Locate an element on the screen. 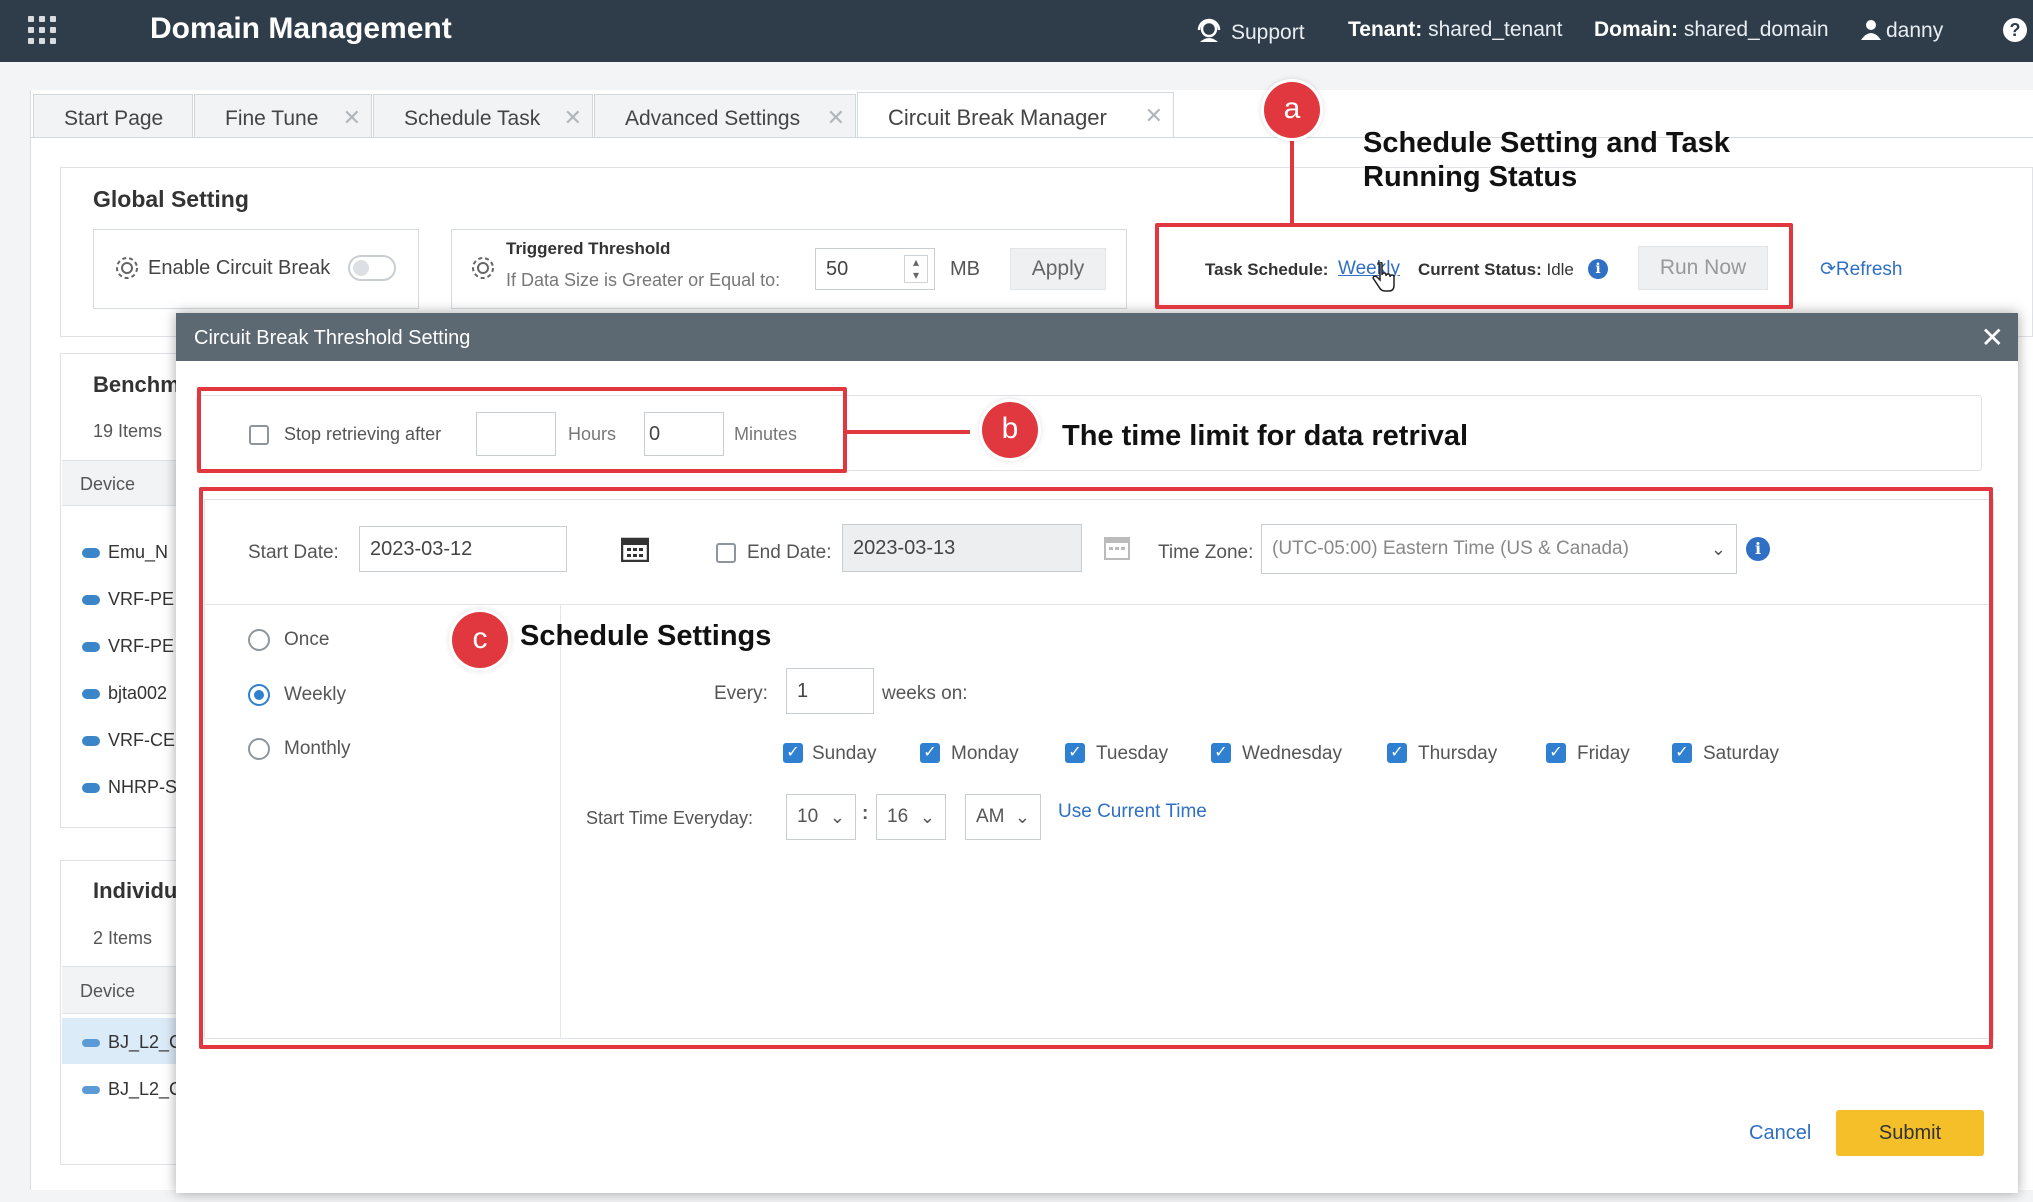 The height and width of the screenshot is (1202, 2033). user-menu: danny is located at coordinates (1901, 30).